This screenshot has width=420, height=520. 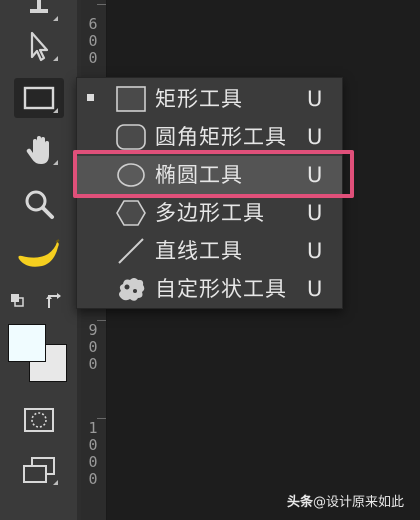 What do you see at coordinates (90, 97) in the screenshot?
I see `current-tool-indicator` at bounding box center [90, 97].